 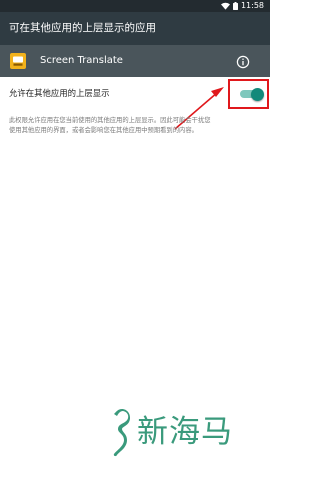 What do you see at coordinates (122, 433) in the screenshot?
I see `seahorse-logo-icon` at bounding box center [122, 433].